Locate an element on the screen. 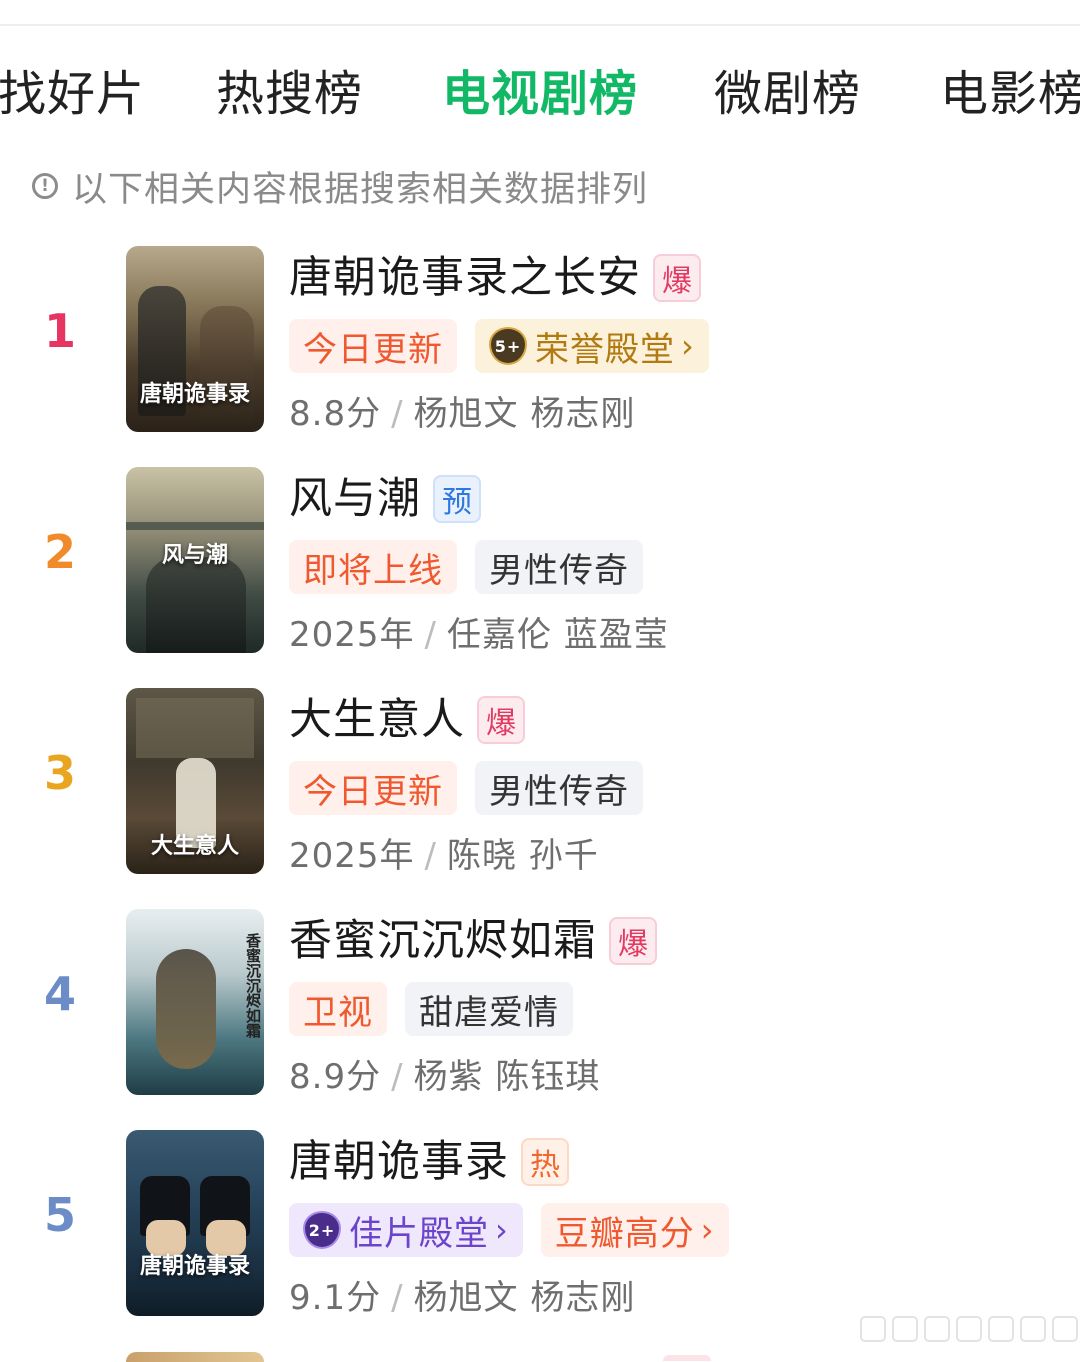 The height and width of the screenshot is (1362, 1080). show-meta: 2025年 / 任嘉伦 蓝盈莹 is located at coordinates (479, 631).